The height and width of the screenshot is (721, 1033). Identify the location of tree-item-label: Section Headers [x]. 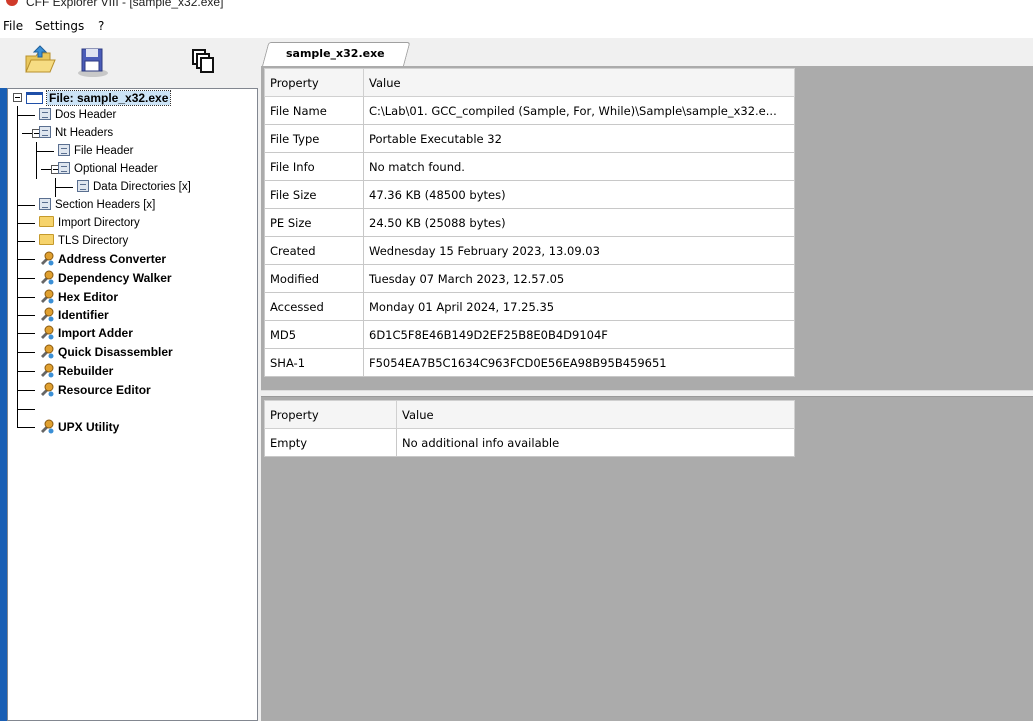
(105, 205).